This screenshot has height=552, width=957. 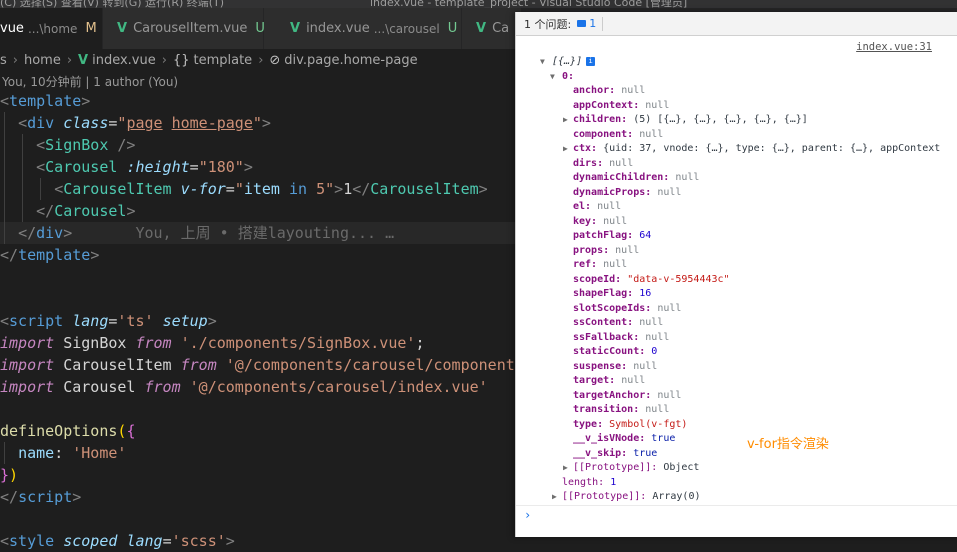 What do you see at coordinates (736, 265) in the screenshot?
I see `tree-row: ref: null` at bounding box center [736, 265].